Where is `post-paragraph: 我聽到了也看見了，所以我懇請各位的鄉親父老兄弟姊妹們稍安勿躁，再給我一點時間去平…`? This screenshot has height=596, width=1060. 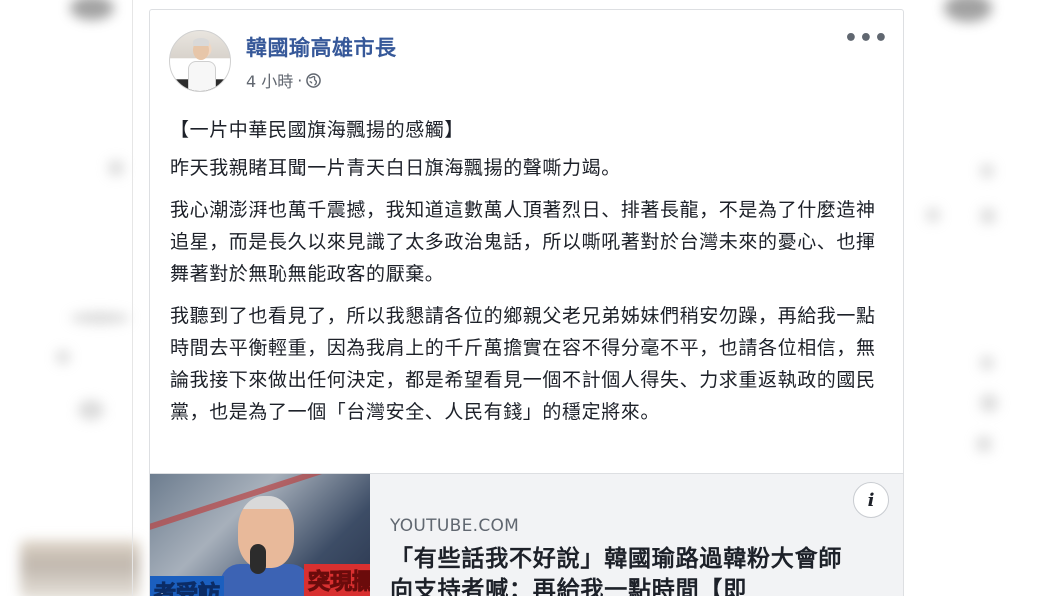
post-paragraph: 我聽到了也看見了，所以我懇請各位的鄉親父老兄弟姊妹們稍安勿躁，再給我一點時間去平… is located at coordinates (523, 364).